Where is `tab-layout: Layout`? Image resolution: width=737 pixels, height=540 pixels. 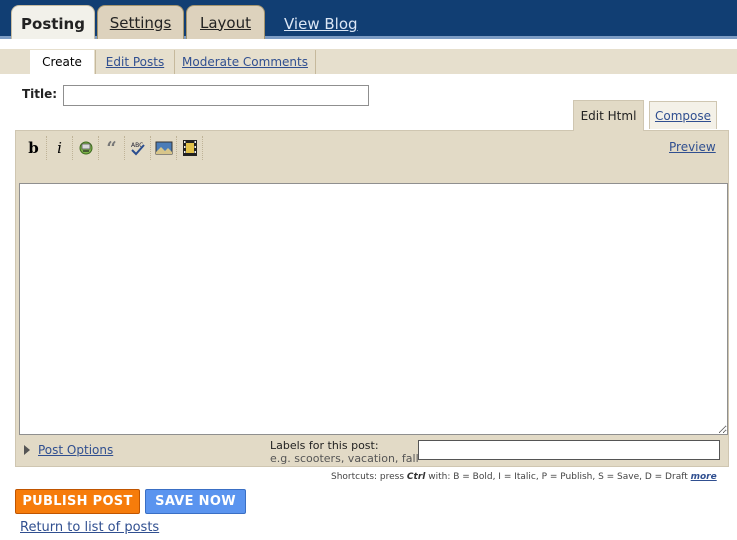 tab-layout: Layout is located at coordinates (225, 22).